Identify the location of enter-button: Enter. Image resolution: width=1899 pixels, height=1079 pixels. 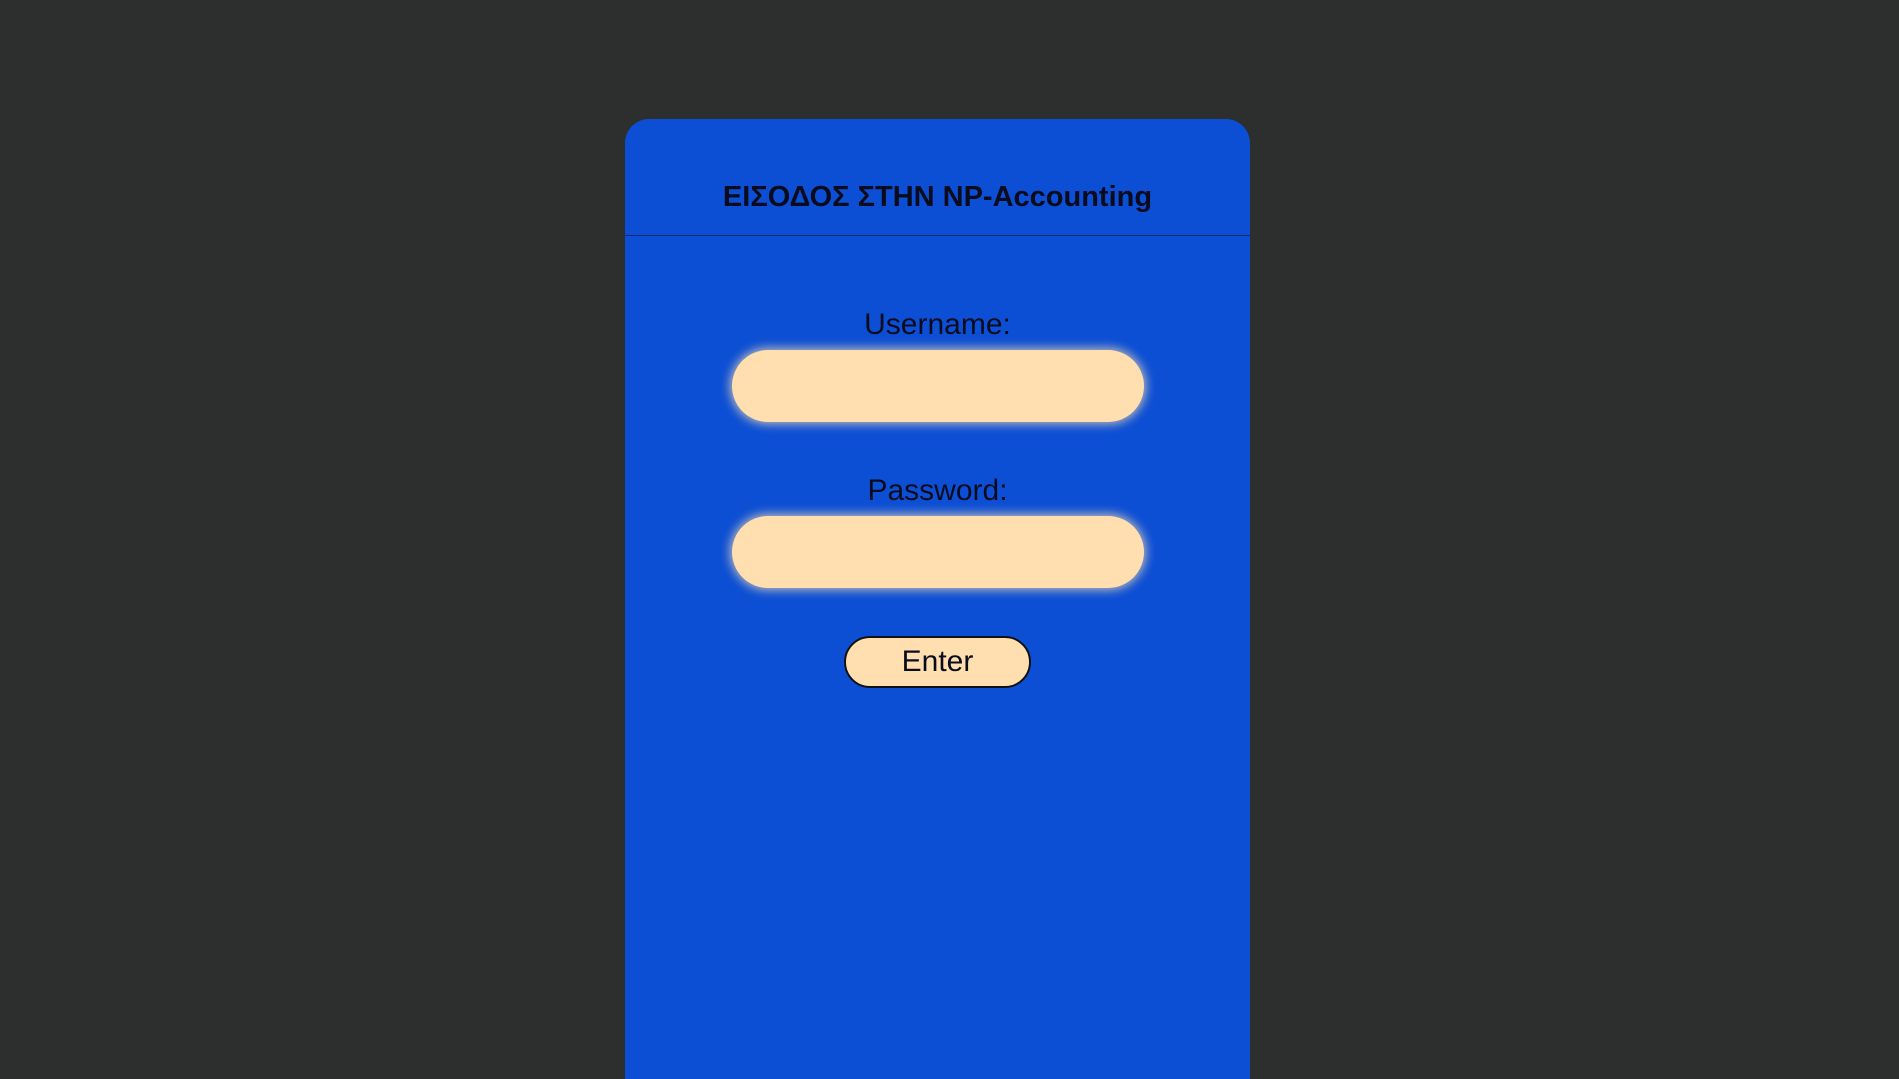
(937, 662).